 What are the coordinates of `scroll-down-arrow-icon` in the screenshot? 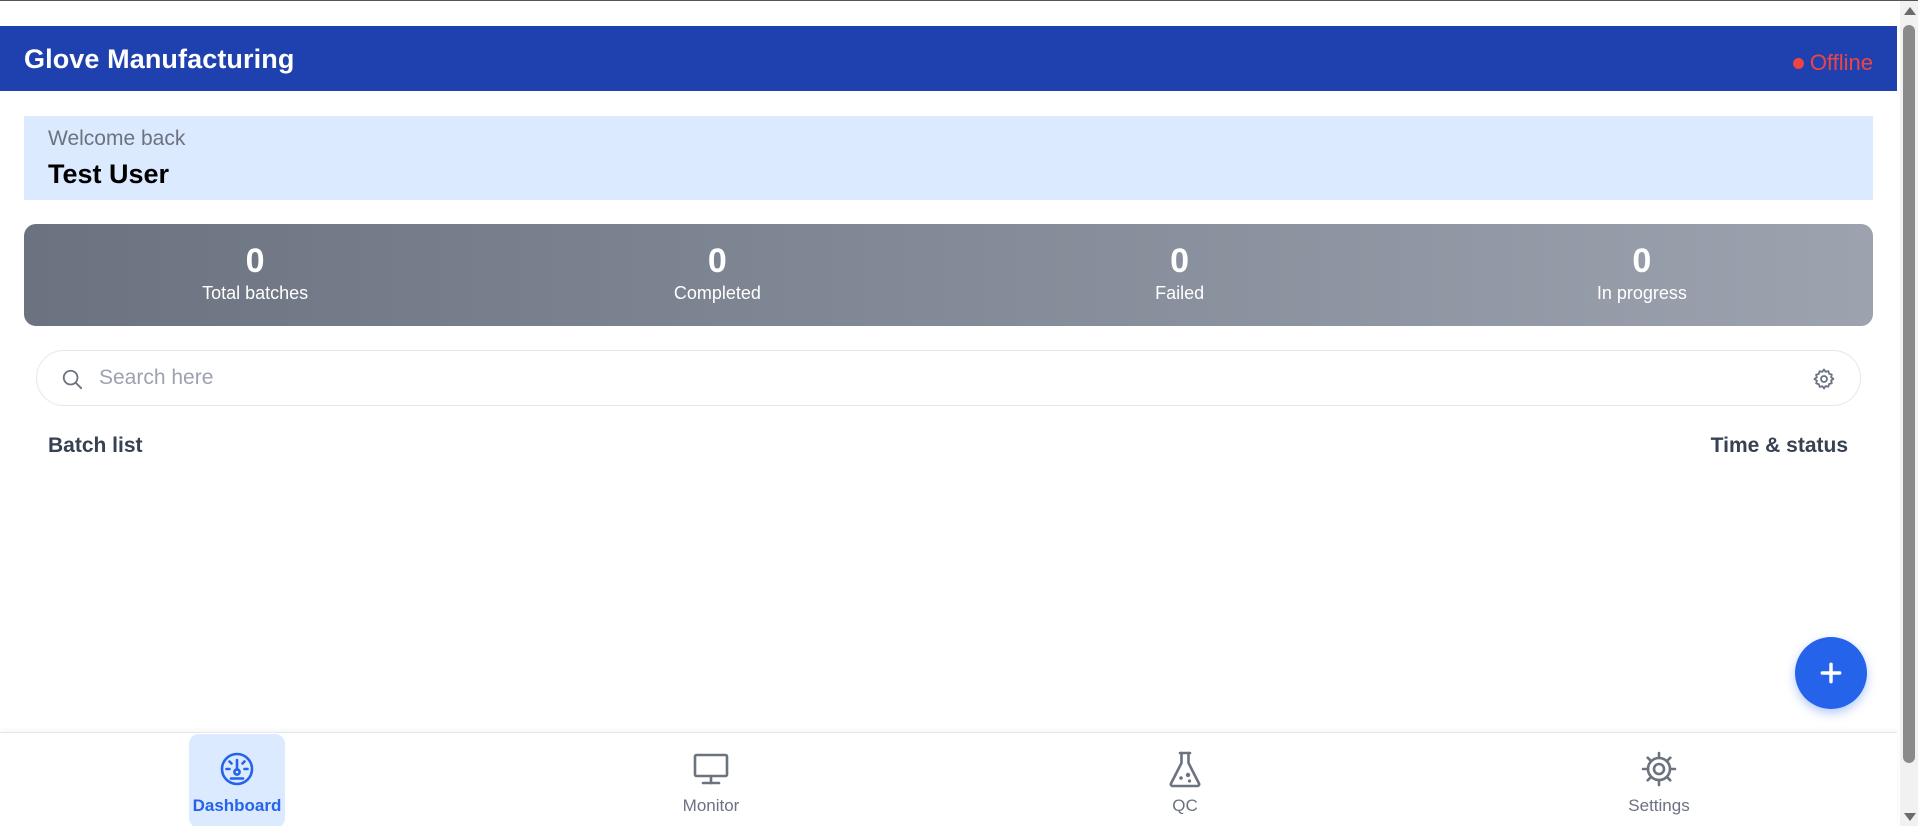 It's located at (1910, 817).